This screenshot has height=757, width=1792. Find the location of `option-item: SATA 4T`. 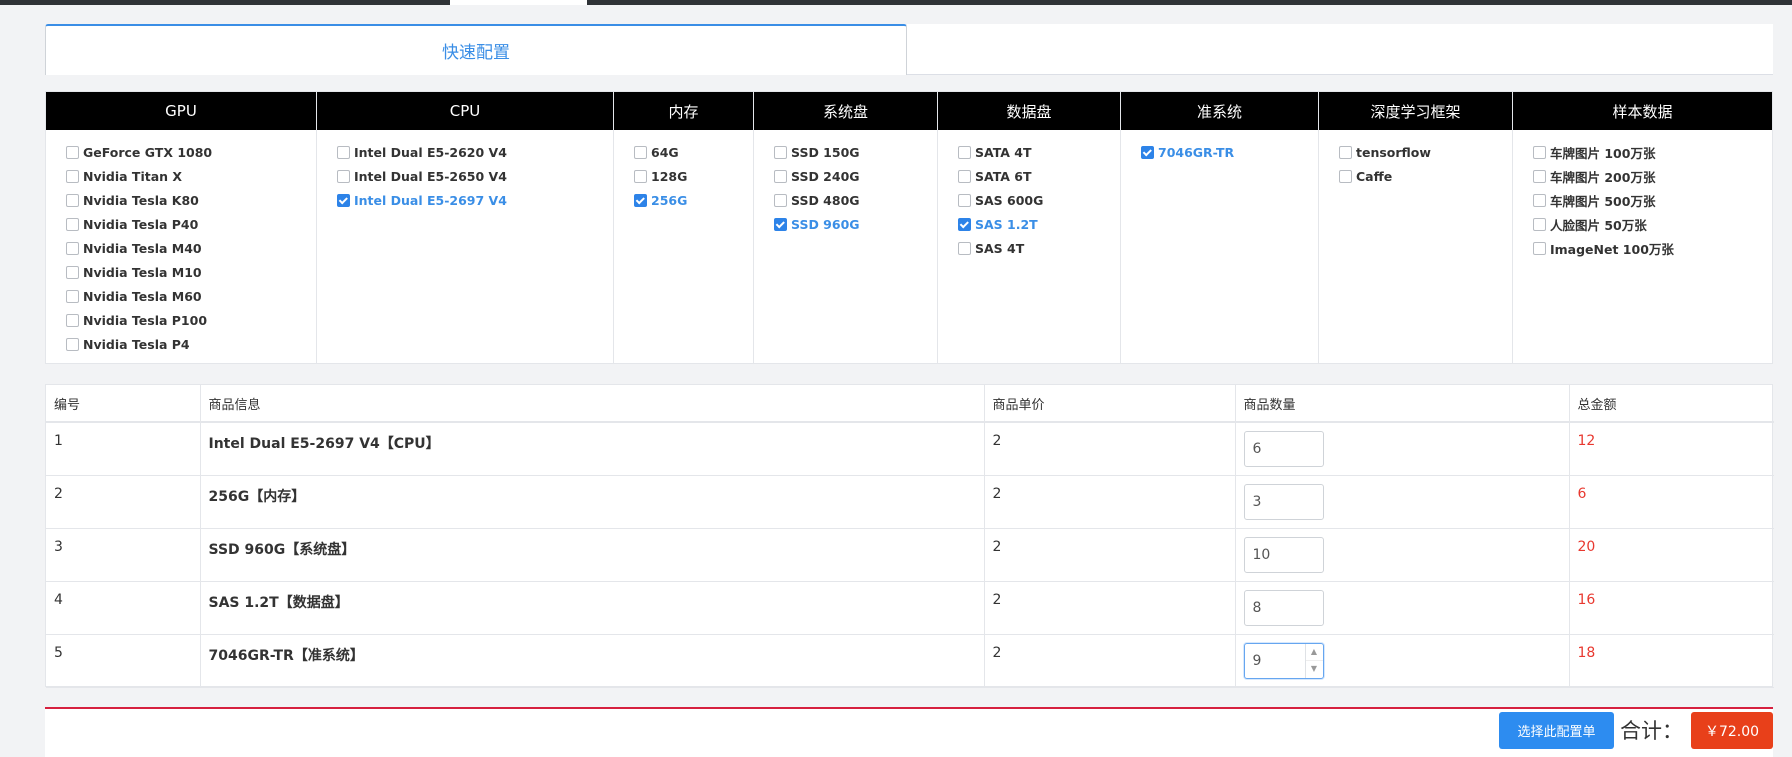

option-item: SATA 4T is located at coordinates (1039, 152).